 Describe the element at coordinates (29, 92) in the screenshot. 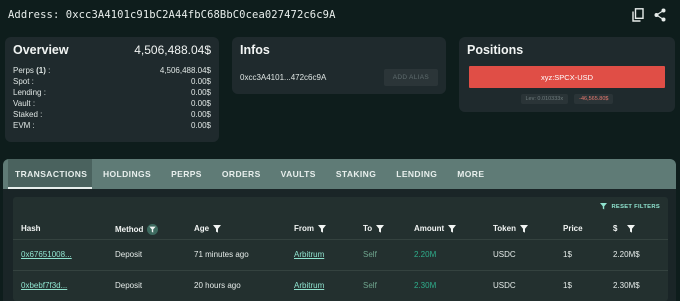

I see `overview-label: Lending :` at that location.